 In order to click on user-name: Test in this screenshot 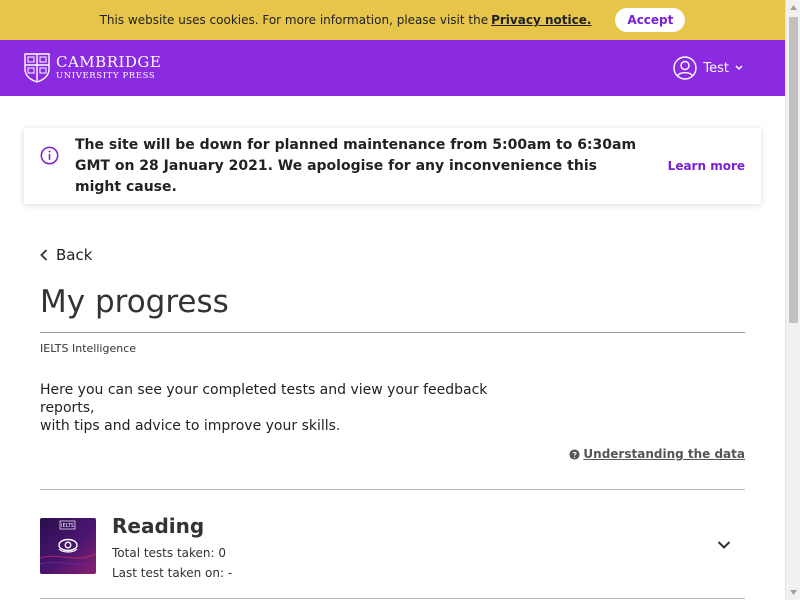, I will do `click(716, 68)`.